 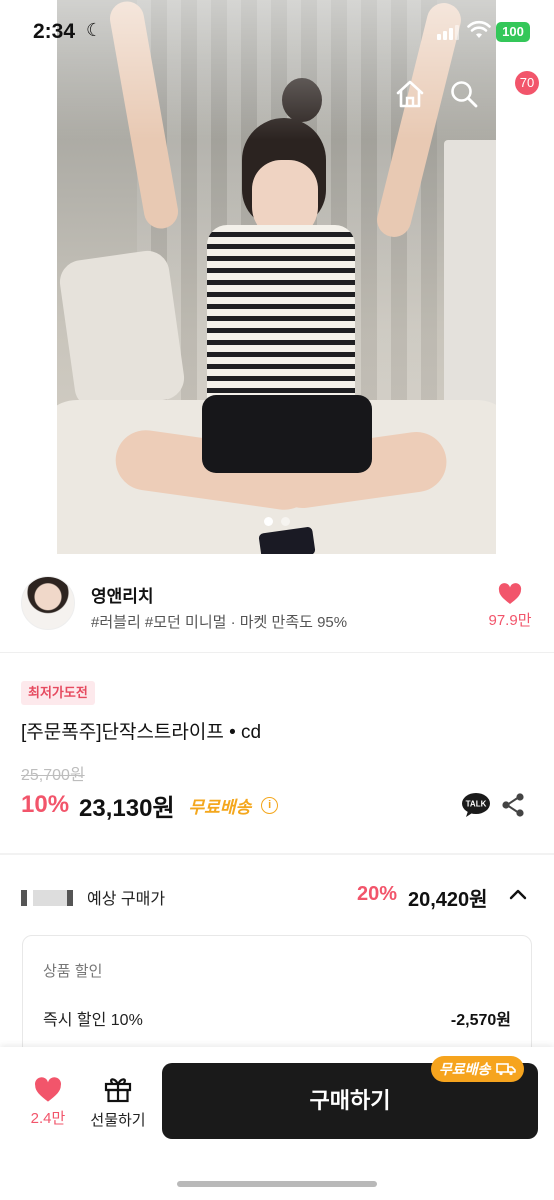 What do you see at coordinates (527, 83) in the screenshot?
I see `cart-count-badge: 70` at bounding box center [527, 83].